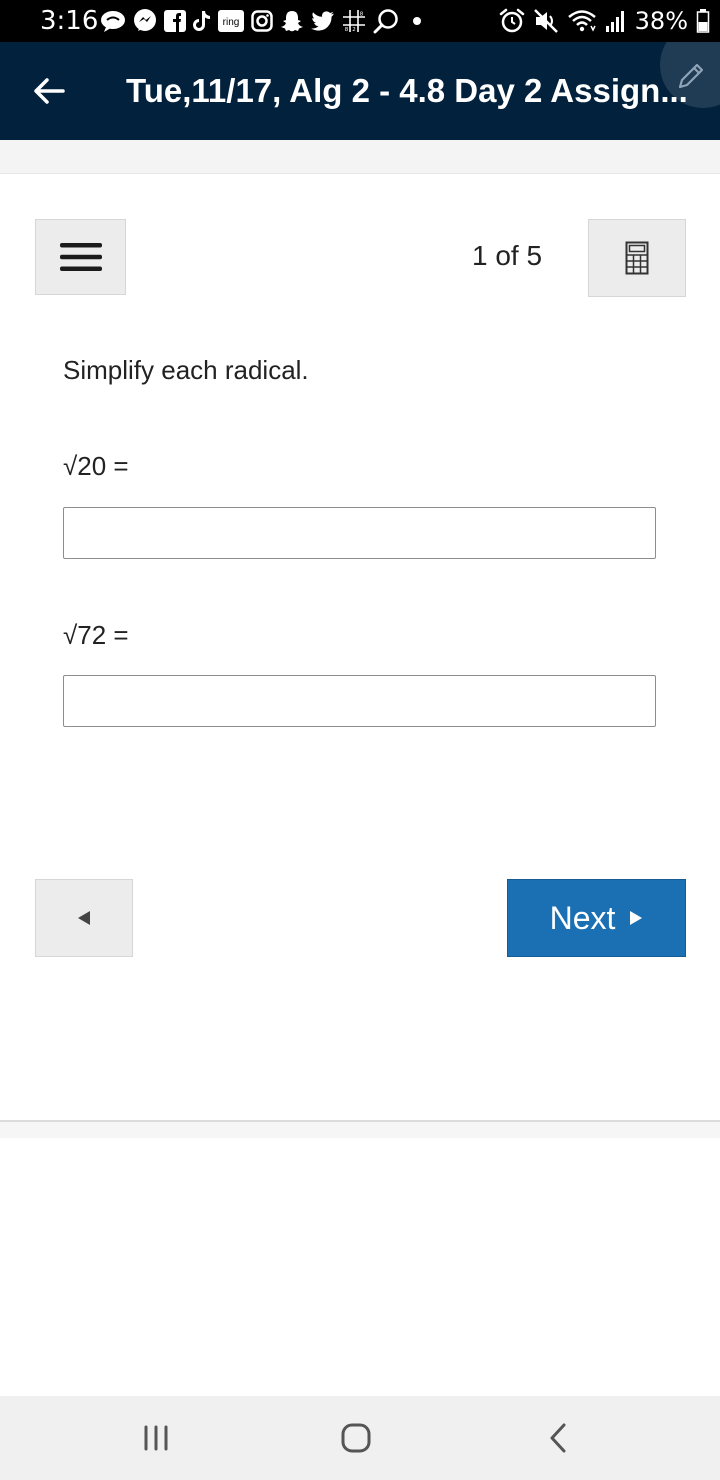  Describe the element at coordinates (354, 30) in the screenshot. I see `svg-text: 2` at that location.